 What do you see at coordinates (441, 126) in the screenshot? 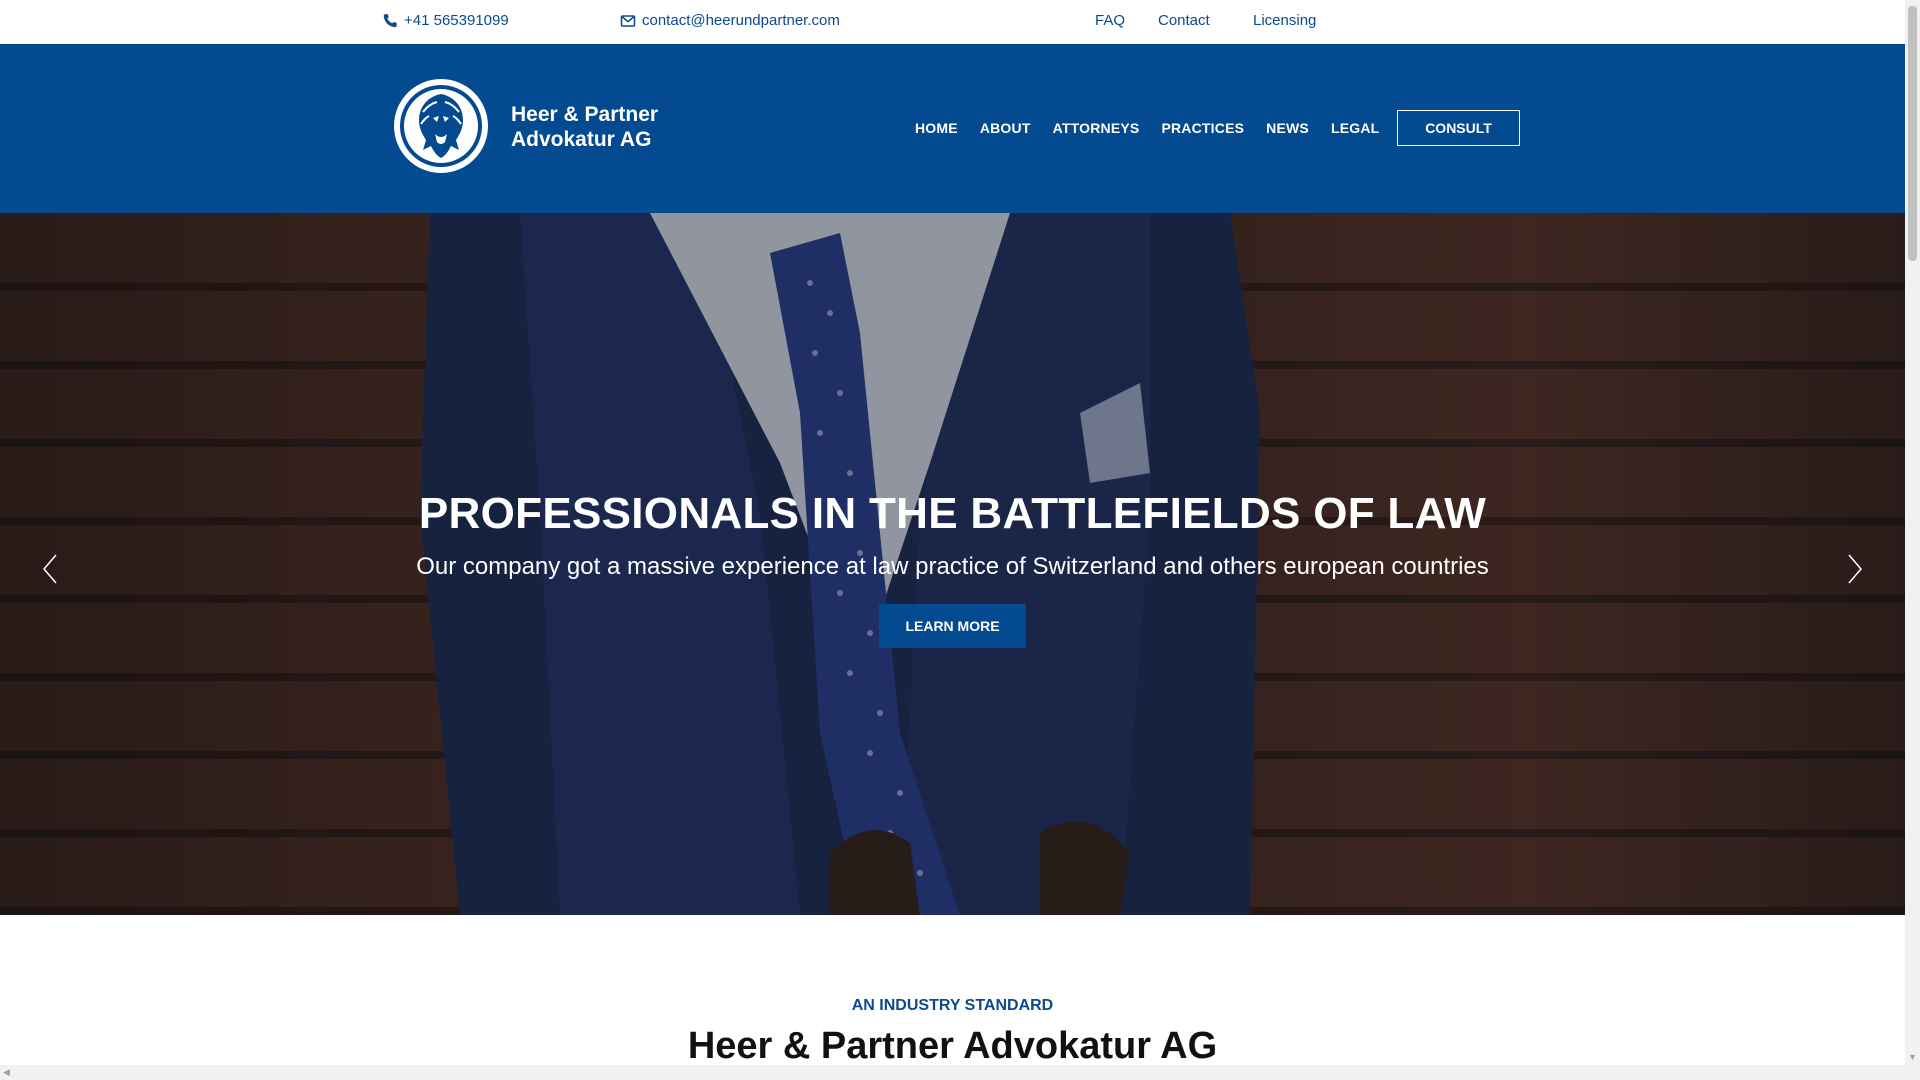
I see `lion-logo-icon` at bounding box center [441, 126].